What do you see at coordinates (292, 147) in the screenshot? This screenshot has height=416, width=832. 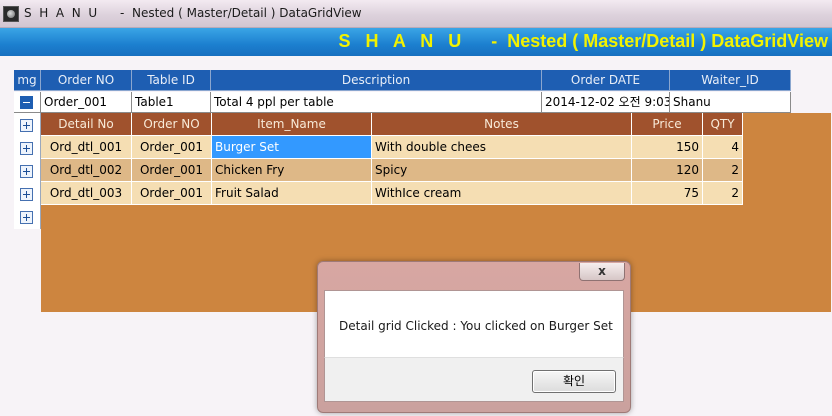 I see `detail-cell-item-name: Burger Set` at bounding box center [292, 147].